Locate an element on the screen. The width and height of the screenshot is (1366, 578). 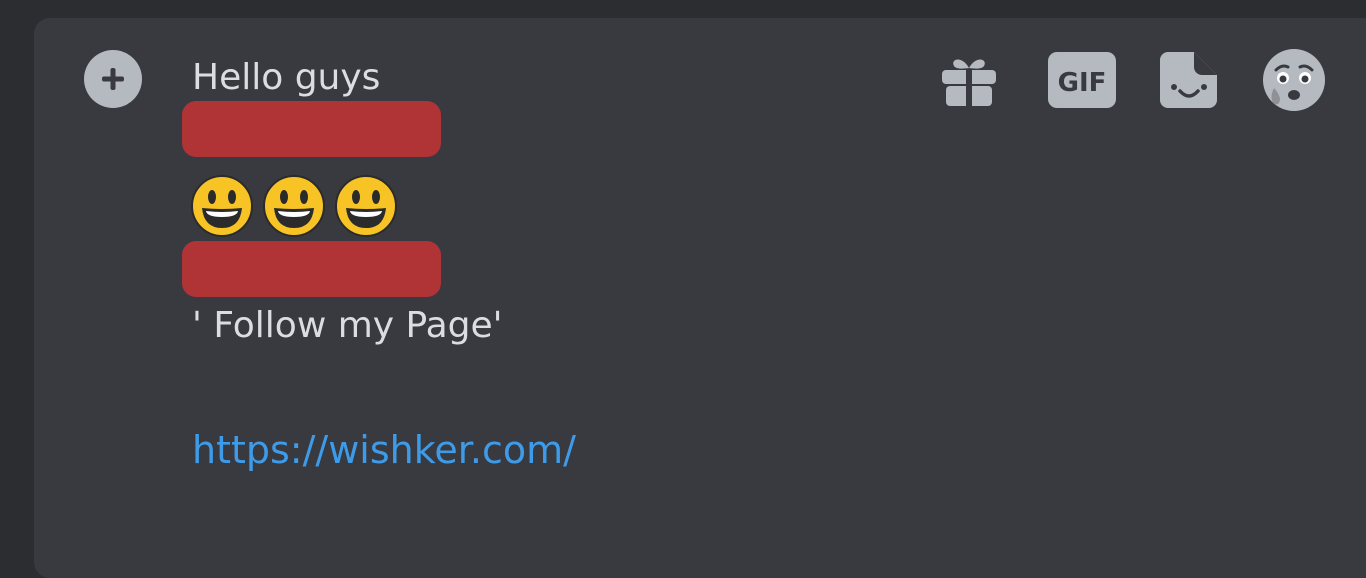
gif-icon: GIF is located at coordinates (1082, 80).